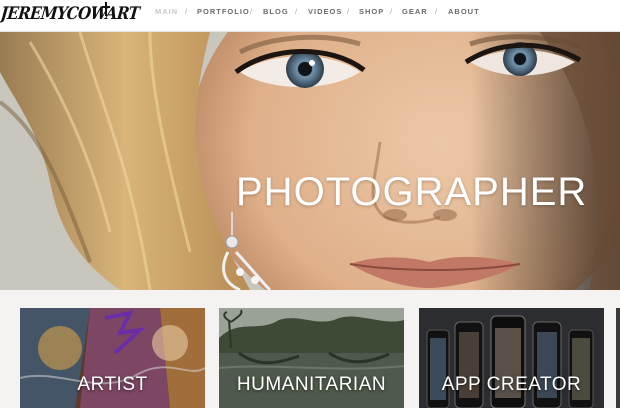 This screenshot has height=408, width=620. What do you see at coordinates (112, 384) in the screenshot?
I see `card-label-artist: ARTIST` at bounding box center [112, 384].